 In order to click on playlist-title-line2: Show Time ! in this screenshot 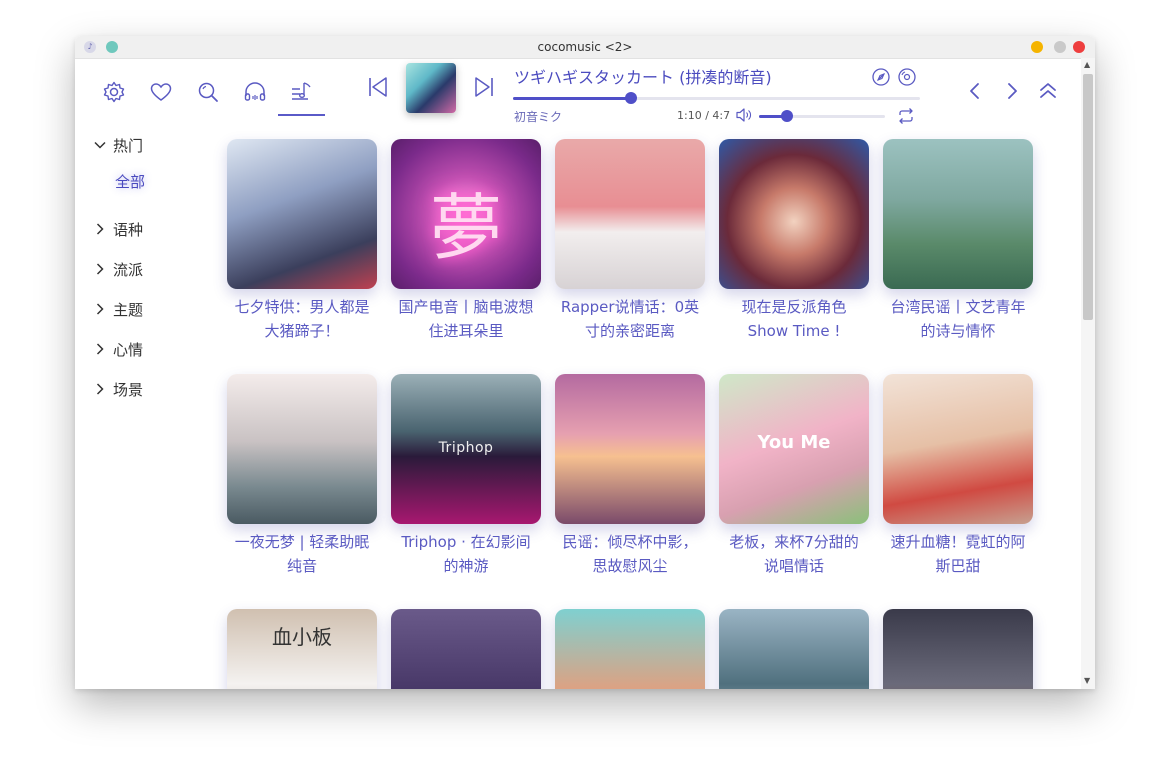, I will do `click(794, 331)`.